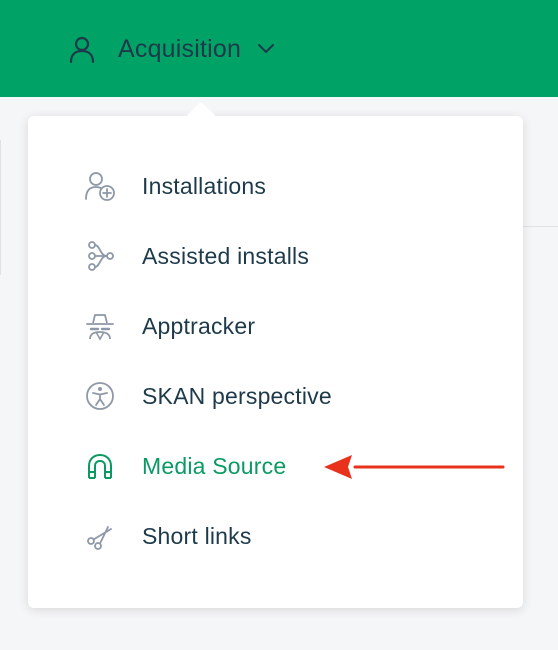 Image resolution: width=558 pixels, height=650 pixels. Describe the element at coordinates (414, 467) in the screenshot. I see `annotation-arrow` at that location.